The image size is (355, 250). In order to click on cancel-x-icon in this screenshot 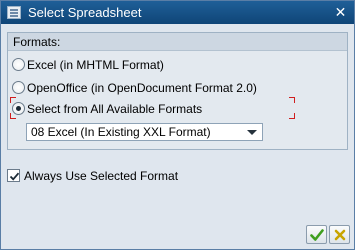, I will do `click(340, 235)`.